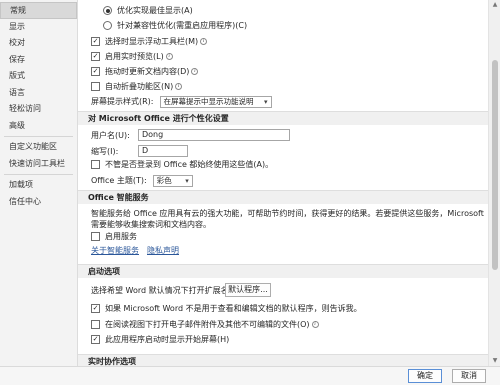  What do you see at coordinates (494, 361) in the screenshot?
I see `scroll-down-icon: ▼` at bounding box center [494, 361].